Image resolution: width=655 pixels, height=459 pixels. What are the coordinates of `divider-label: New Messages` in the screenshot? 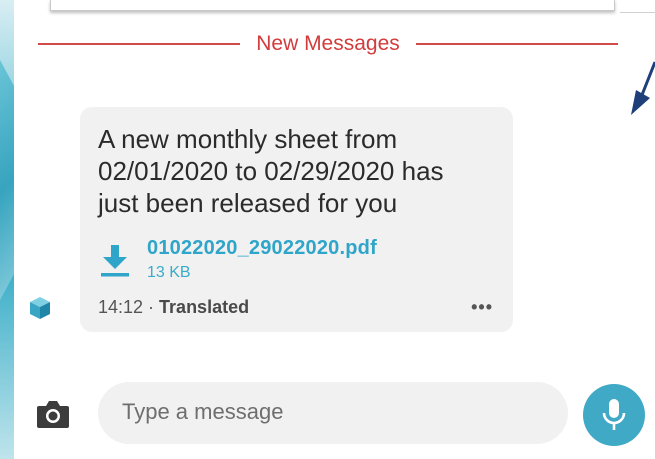 It's located at (328, 43).